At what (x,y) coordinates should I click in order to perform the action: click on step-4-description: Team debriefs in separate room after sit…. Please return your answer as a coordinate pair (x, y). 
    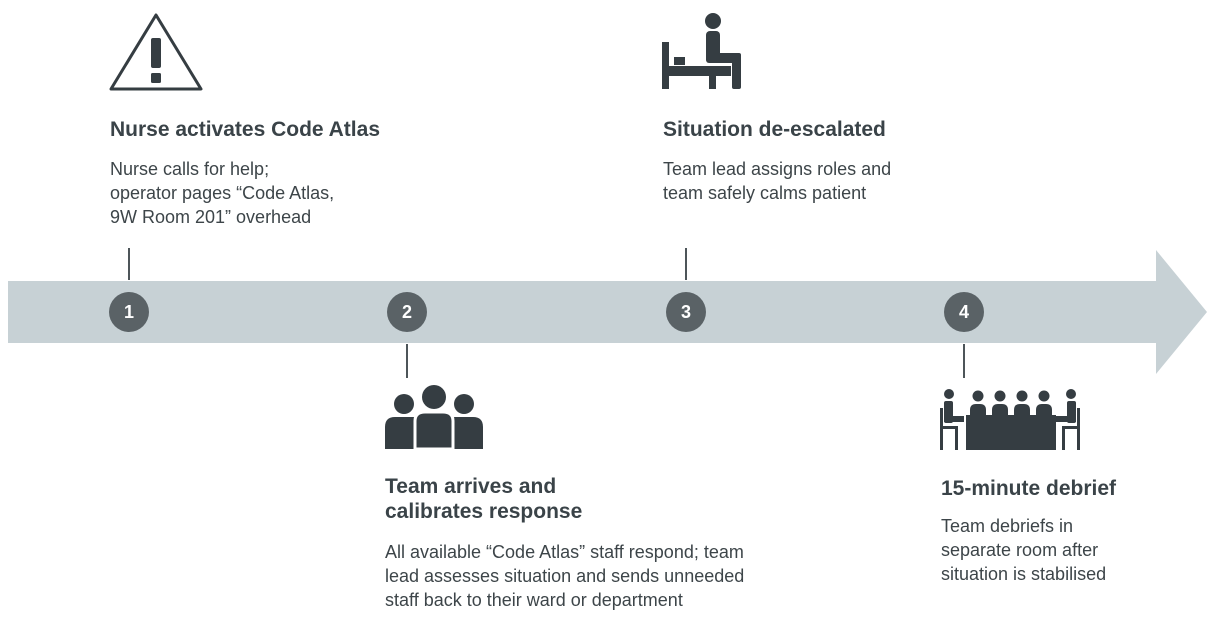
    Looking at the image, I should click on (1024, 550).